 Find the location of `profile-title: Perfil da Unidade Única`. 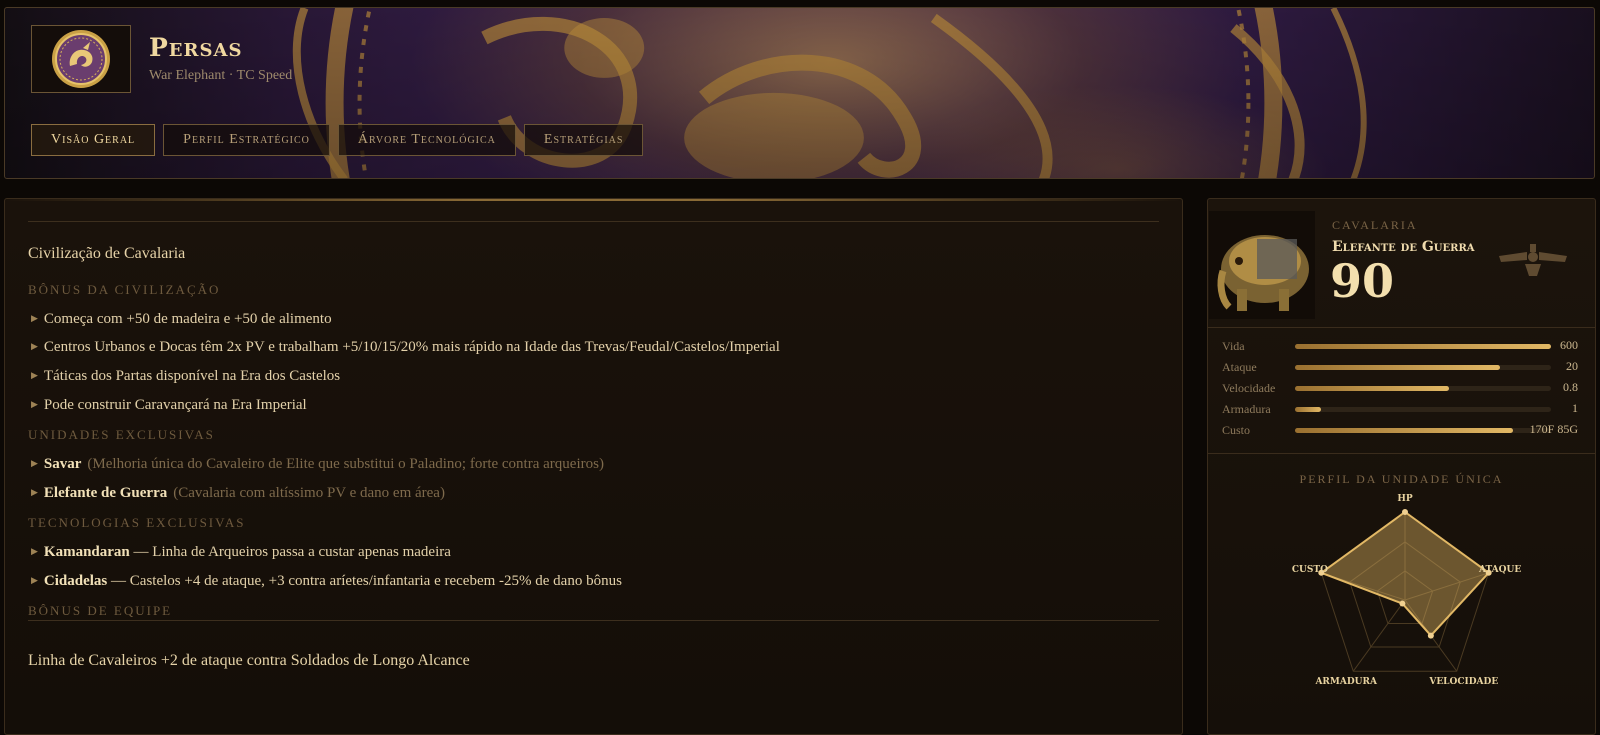

profile-title: Perfil da Unidade Única is located at coordinates (1401, 479).